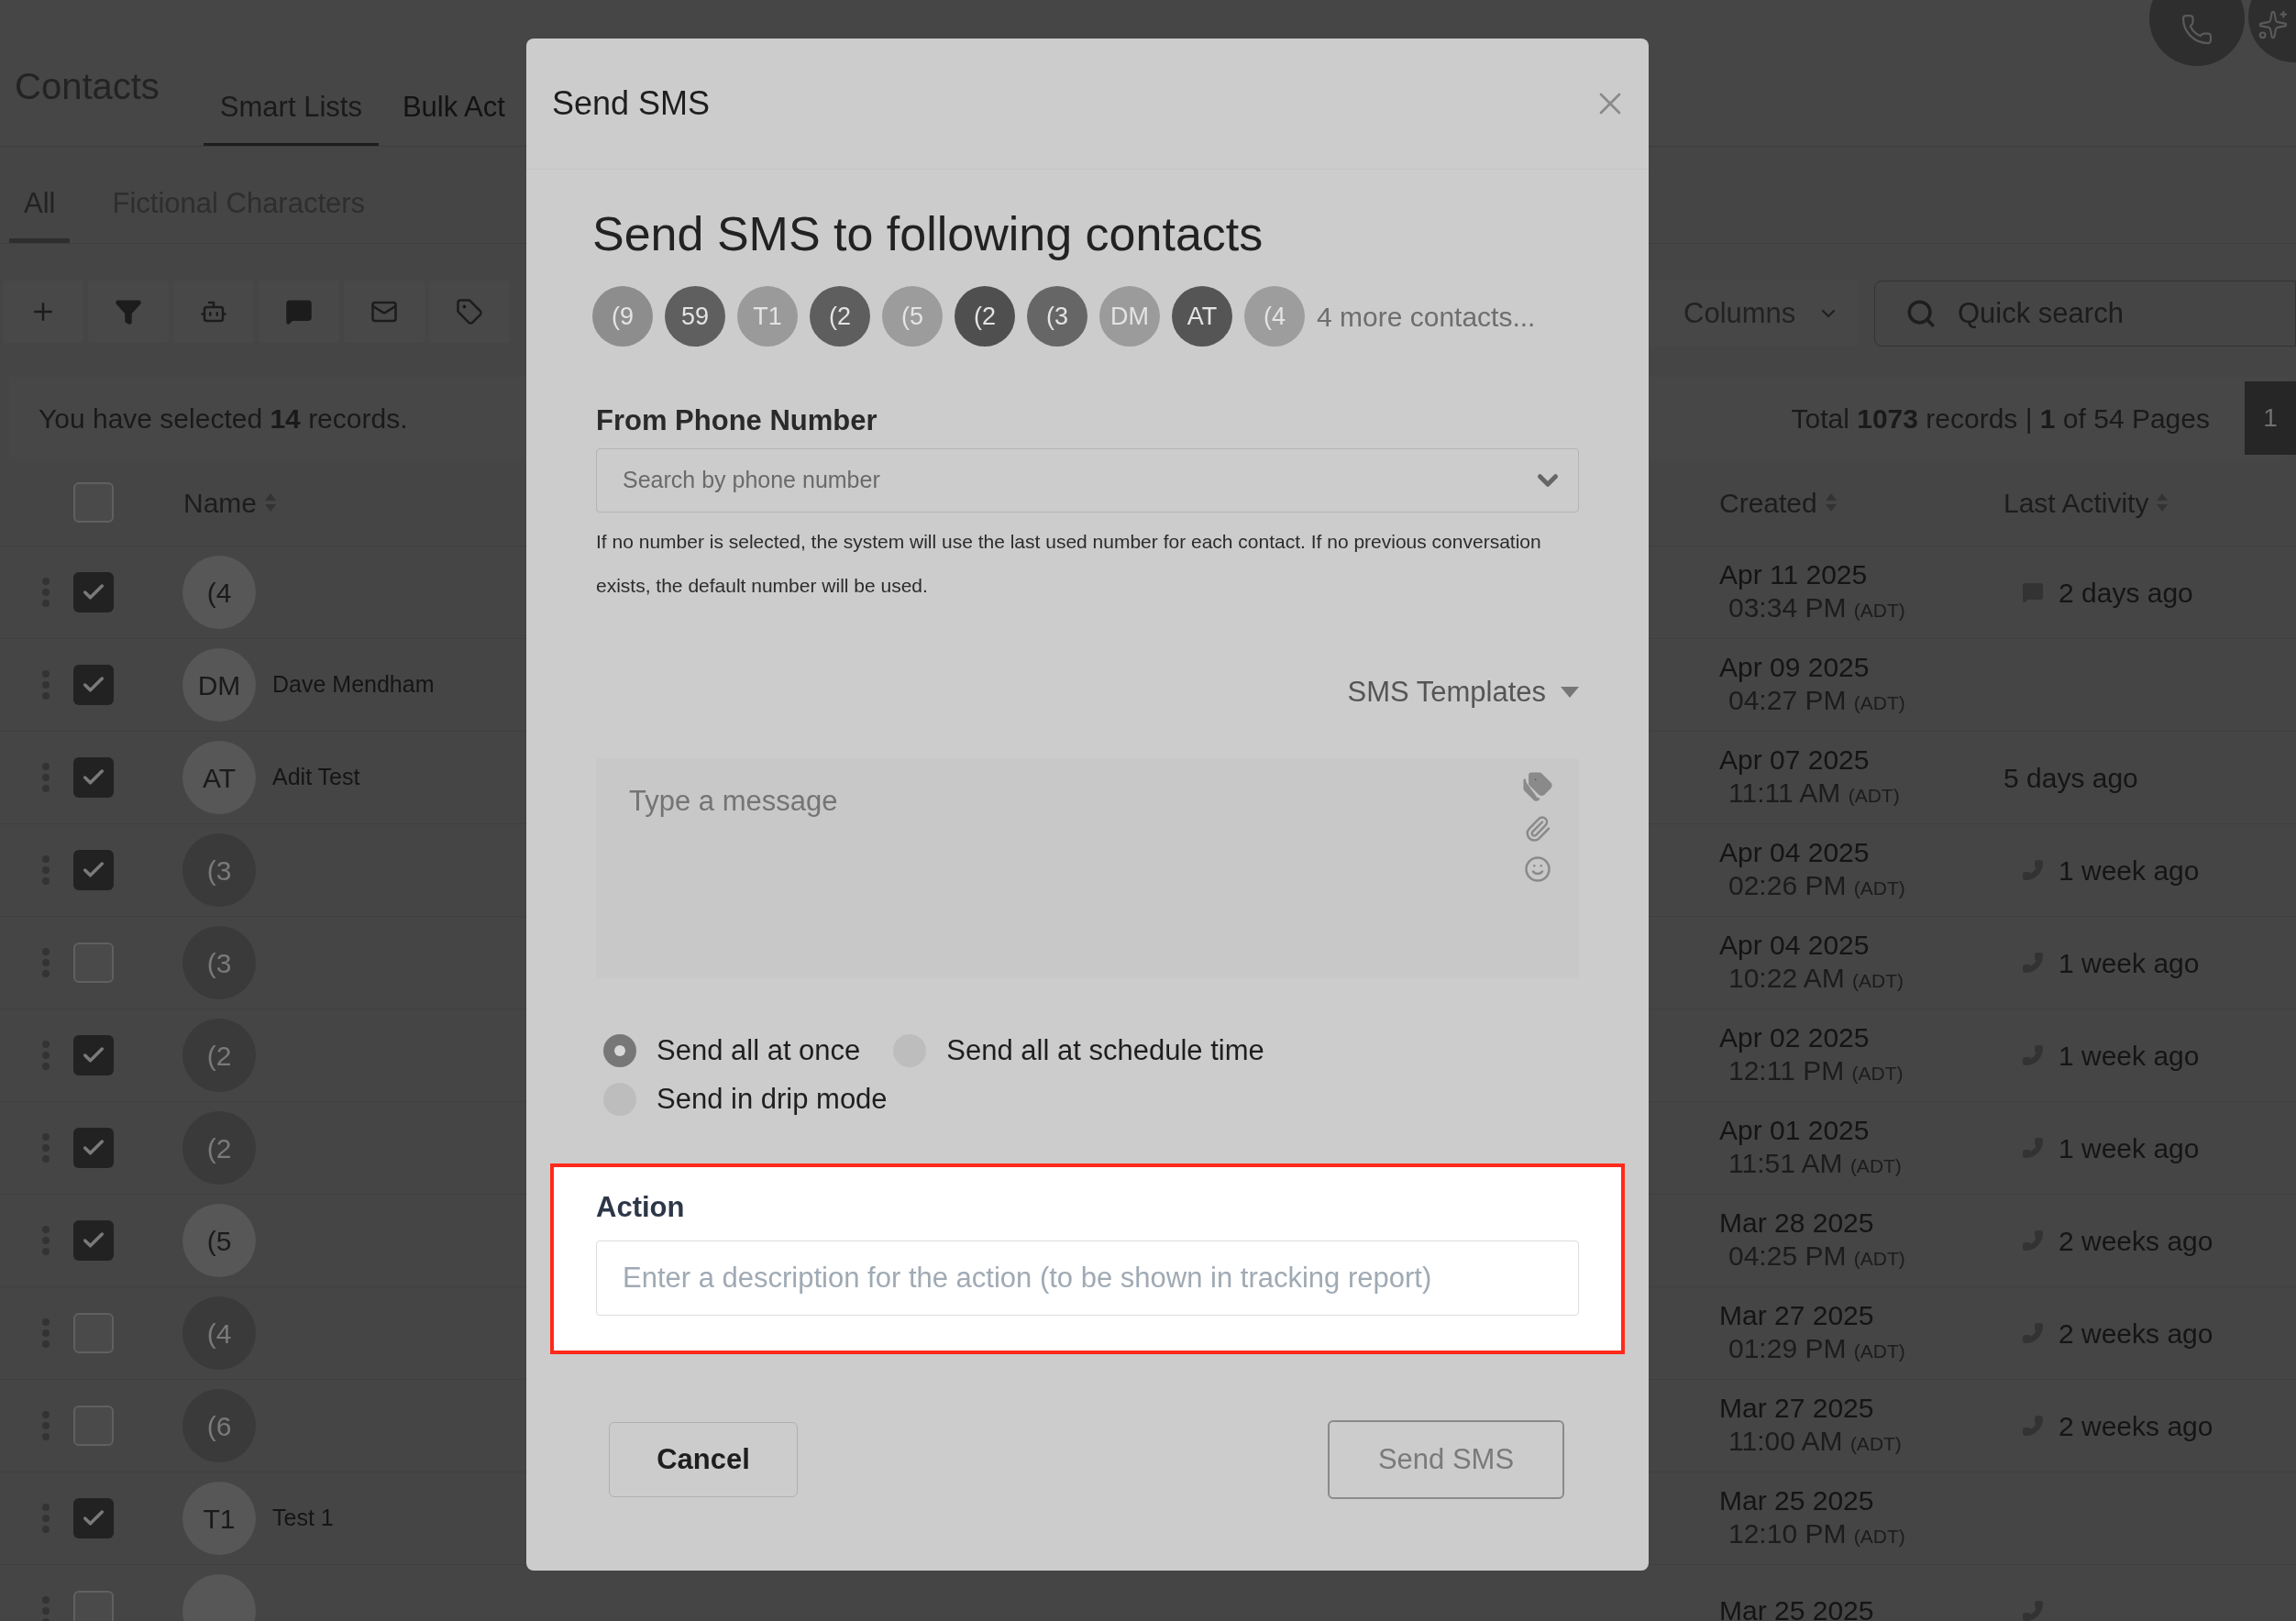 The image size is (2296, 1621). I want to click on caret-icon, so click(1570, 692).